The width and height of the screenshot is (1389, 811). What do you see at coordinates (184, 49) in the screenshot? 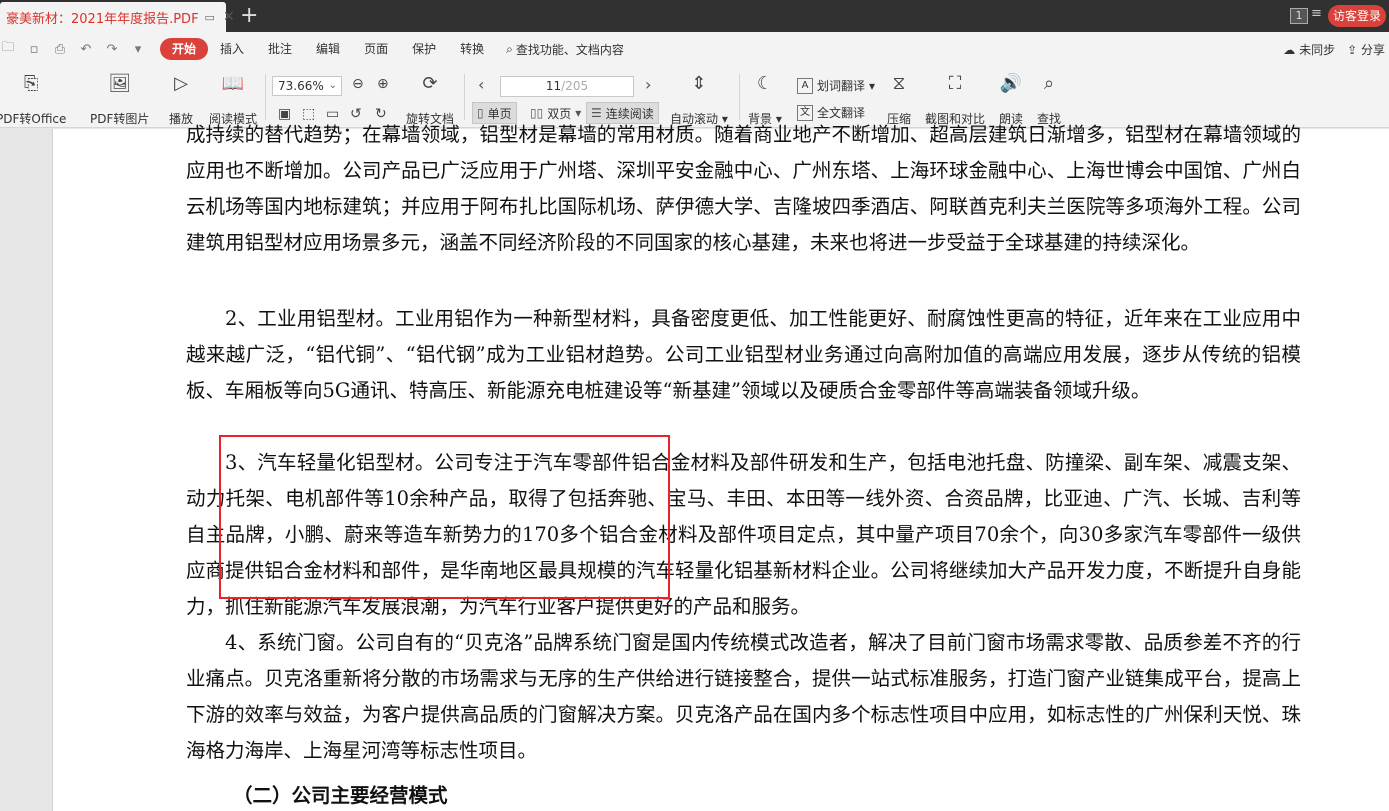
I see `menu-tab-start: 开始` at bounding box center [184, 49].